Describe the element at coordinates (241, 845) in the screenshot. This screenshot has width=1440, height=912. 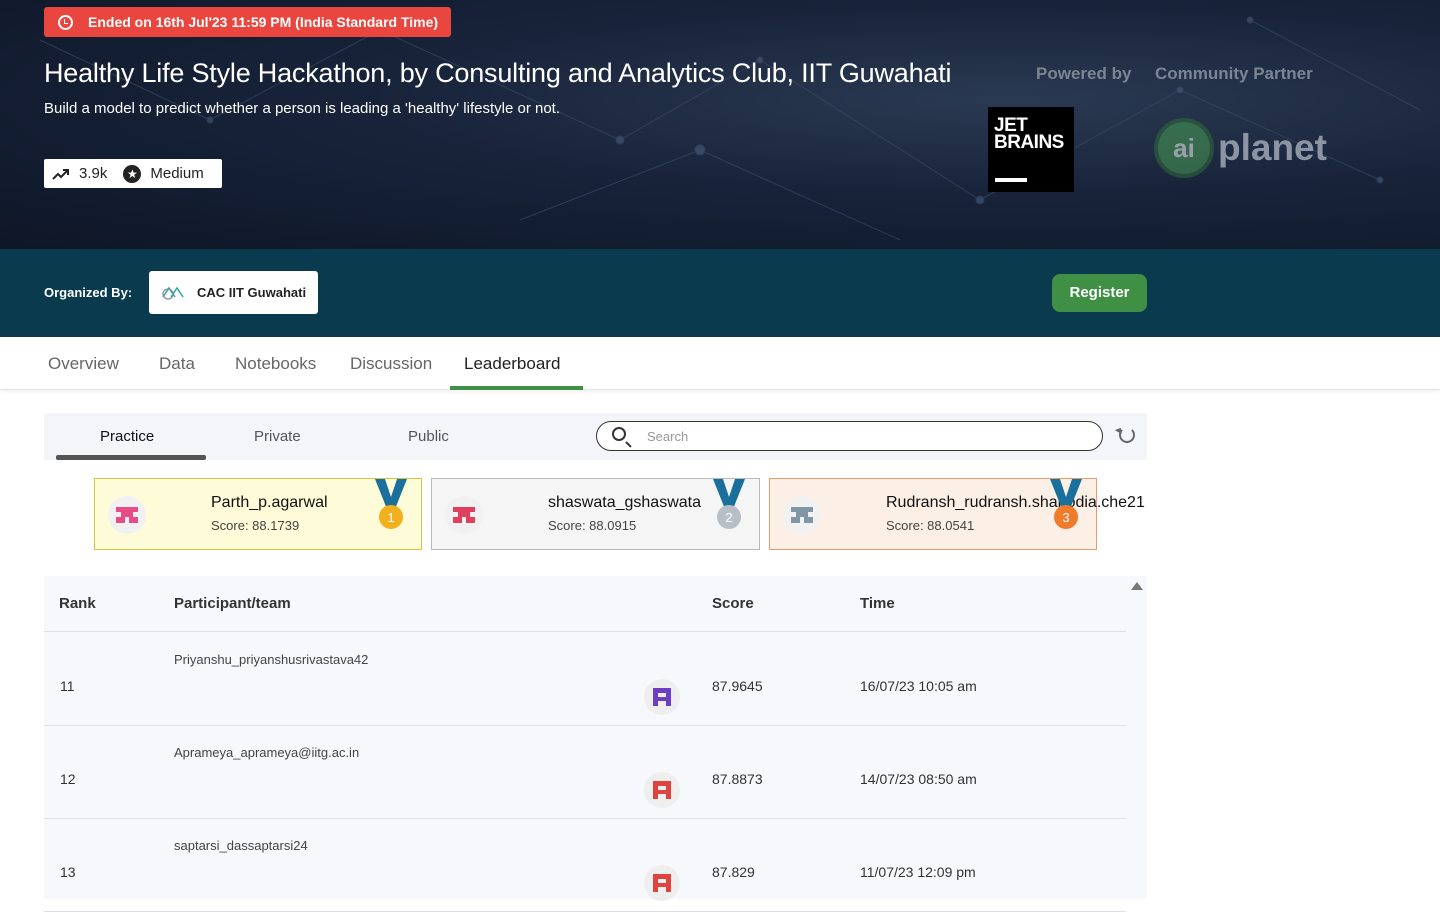
I see `row-participant: saptarsi_dassaptarsi24` at that location.